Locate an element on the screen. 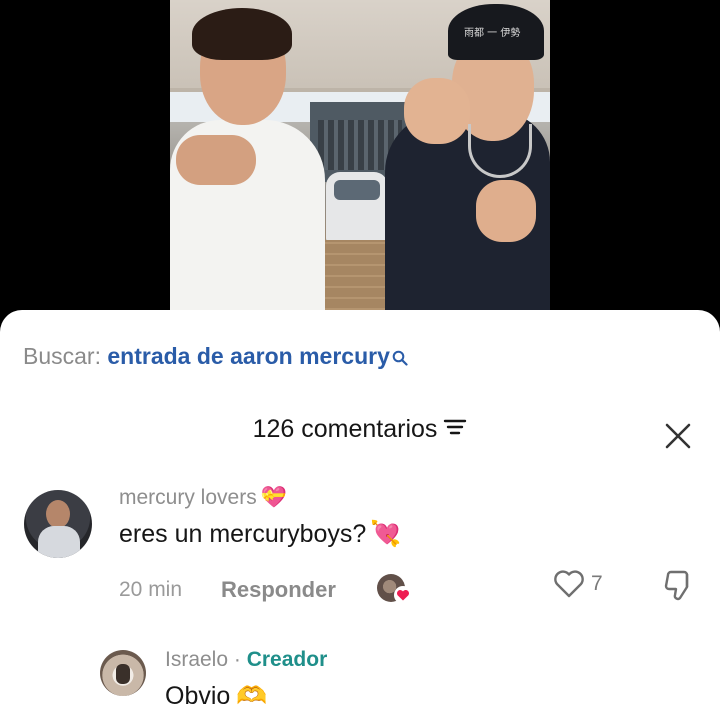 This screenshot has width=720, height=720. heart-icon is located at coordinates (403, 595).